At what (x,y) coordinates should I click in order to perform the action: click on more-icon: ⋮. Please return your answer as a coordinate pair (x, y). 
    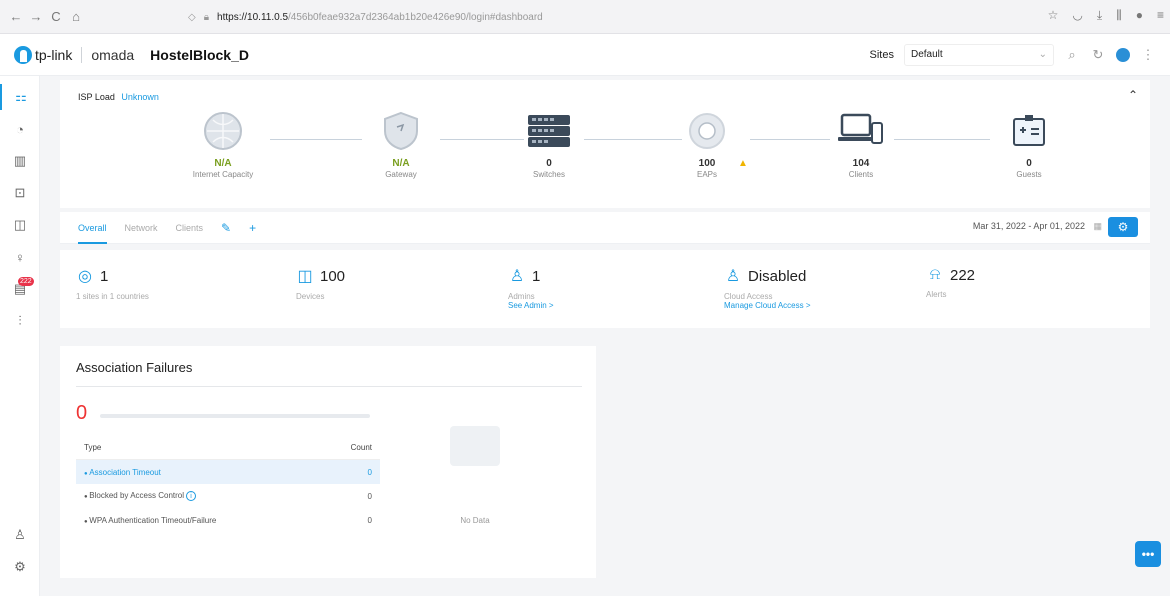
    Looking at the image, I should click on (1148, 55).